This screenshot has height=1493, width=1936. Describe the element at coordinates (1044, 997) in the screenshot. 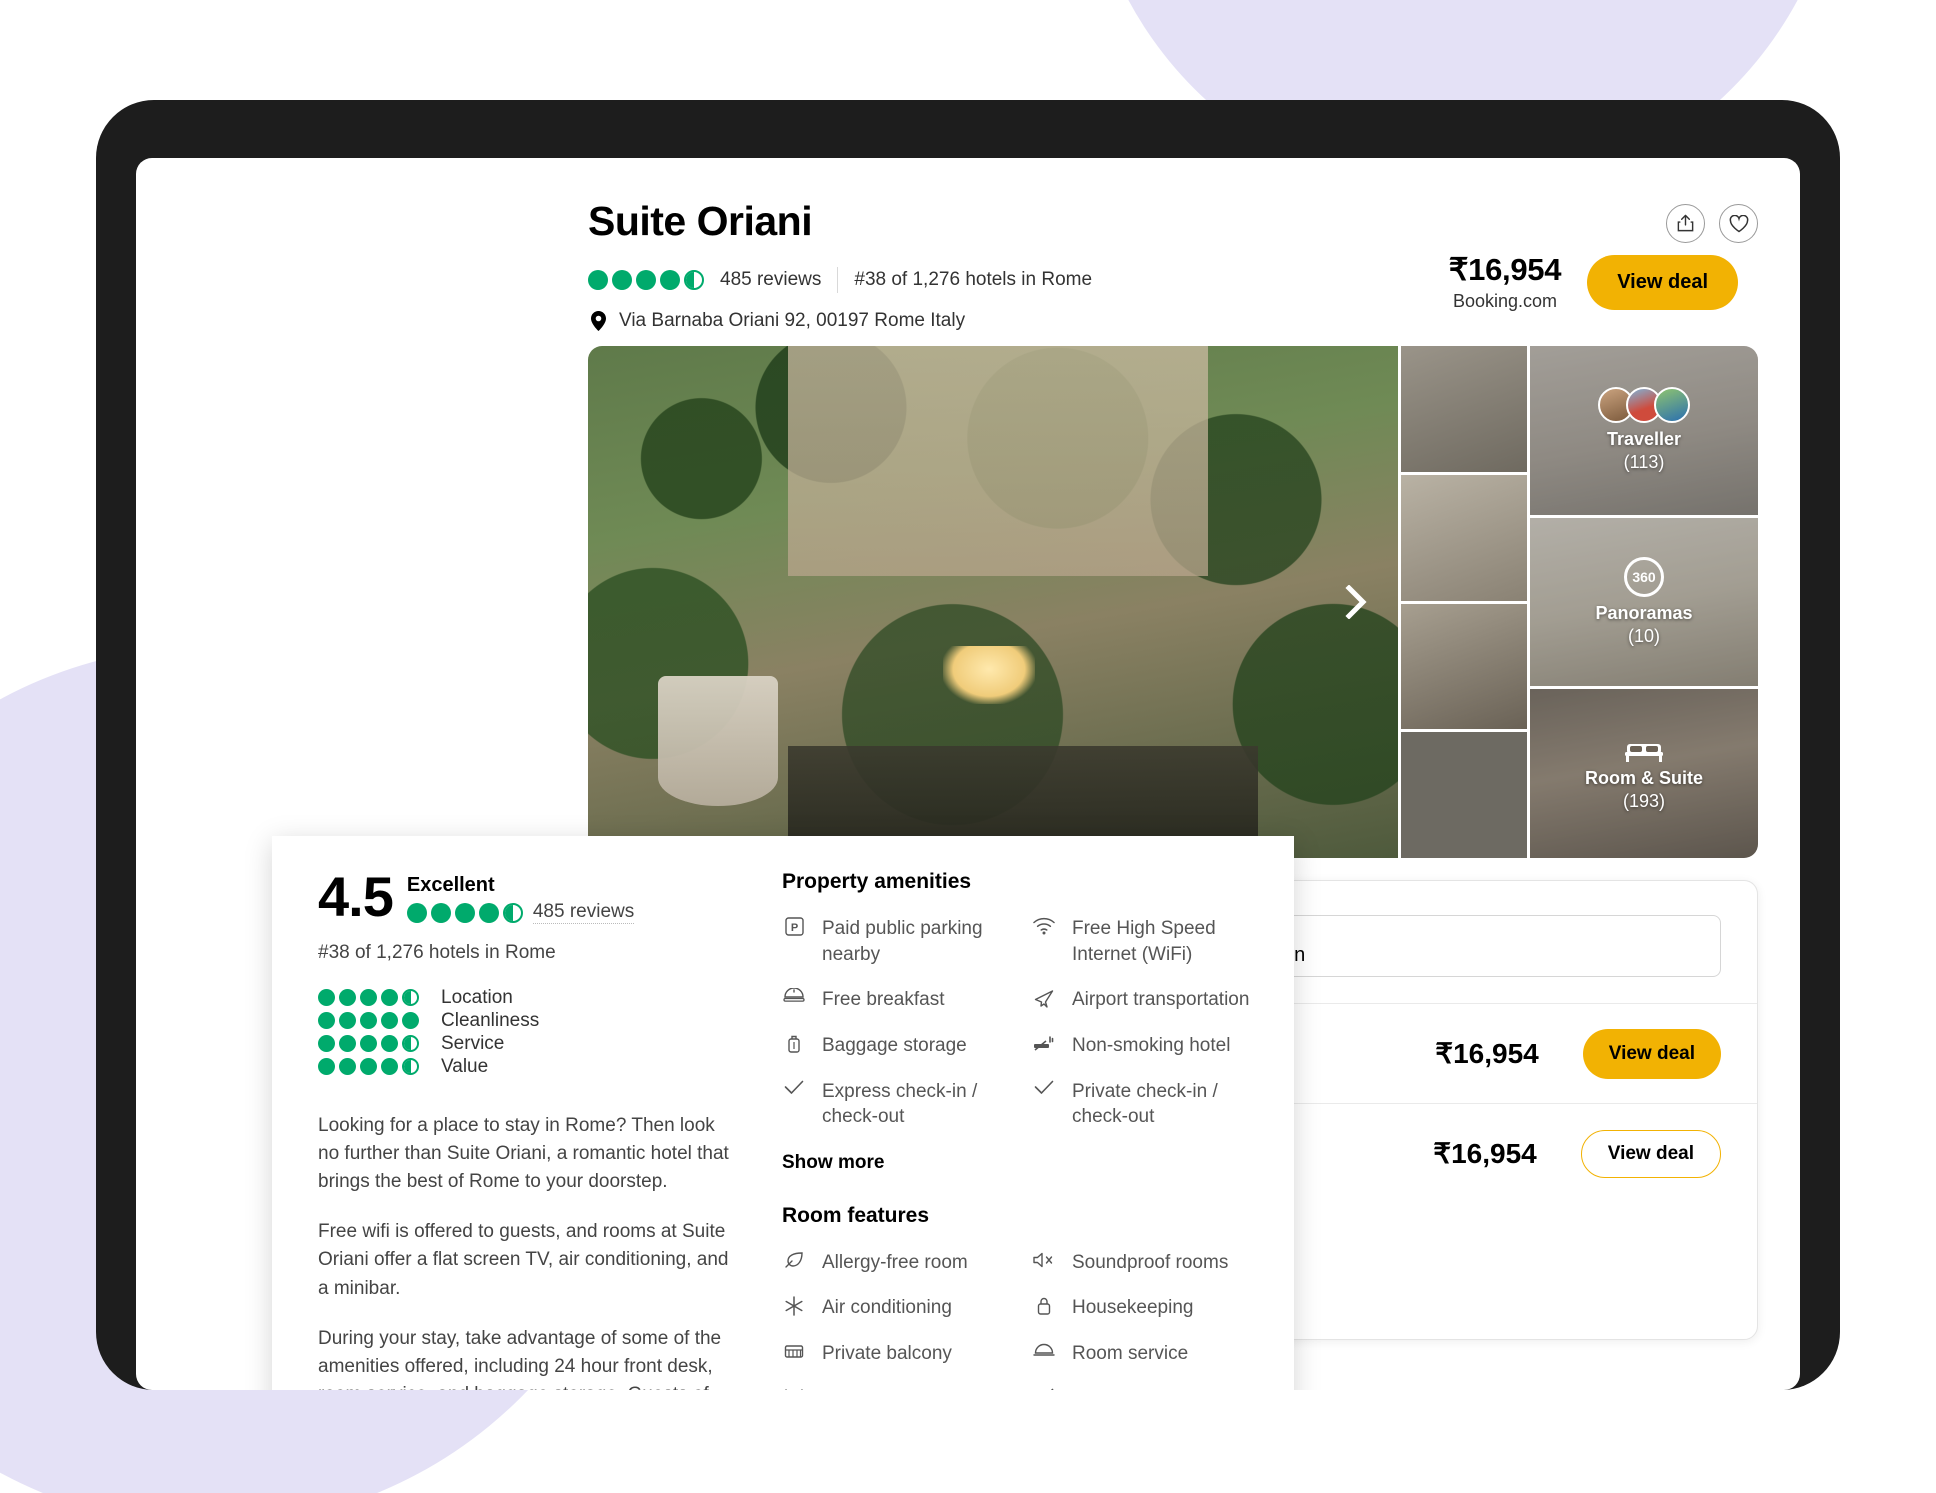

I see `airplane-icon` at that location.